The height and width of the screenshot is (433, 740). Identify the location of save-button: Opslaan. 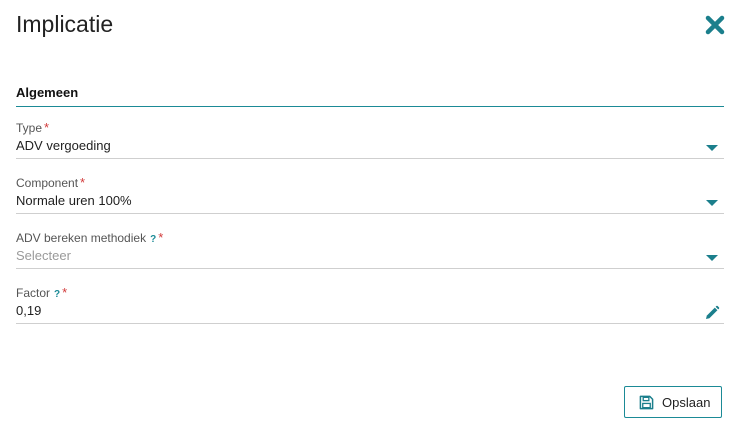
(673, 402).